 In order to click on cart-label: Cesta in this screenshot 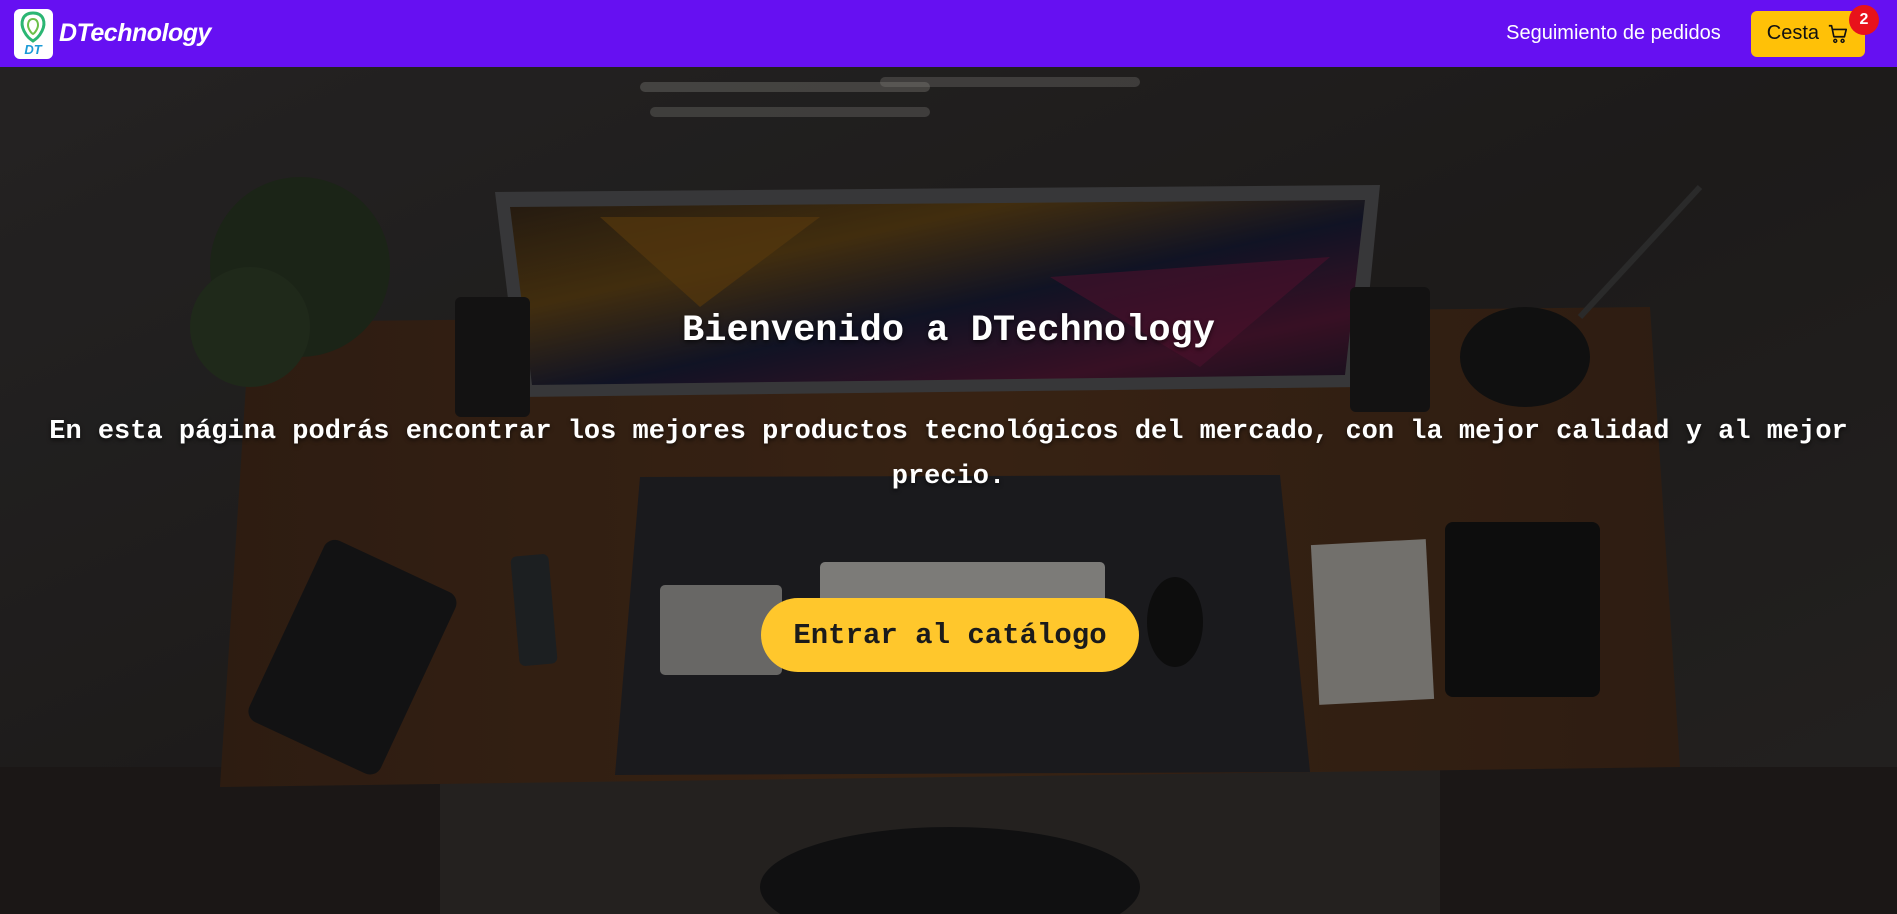, I will do `click(1792, 33)`.